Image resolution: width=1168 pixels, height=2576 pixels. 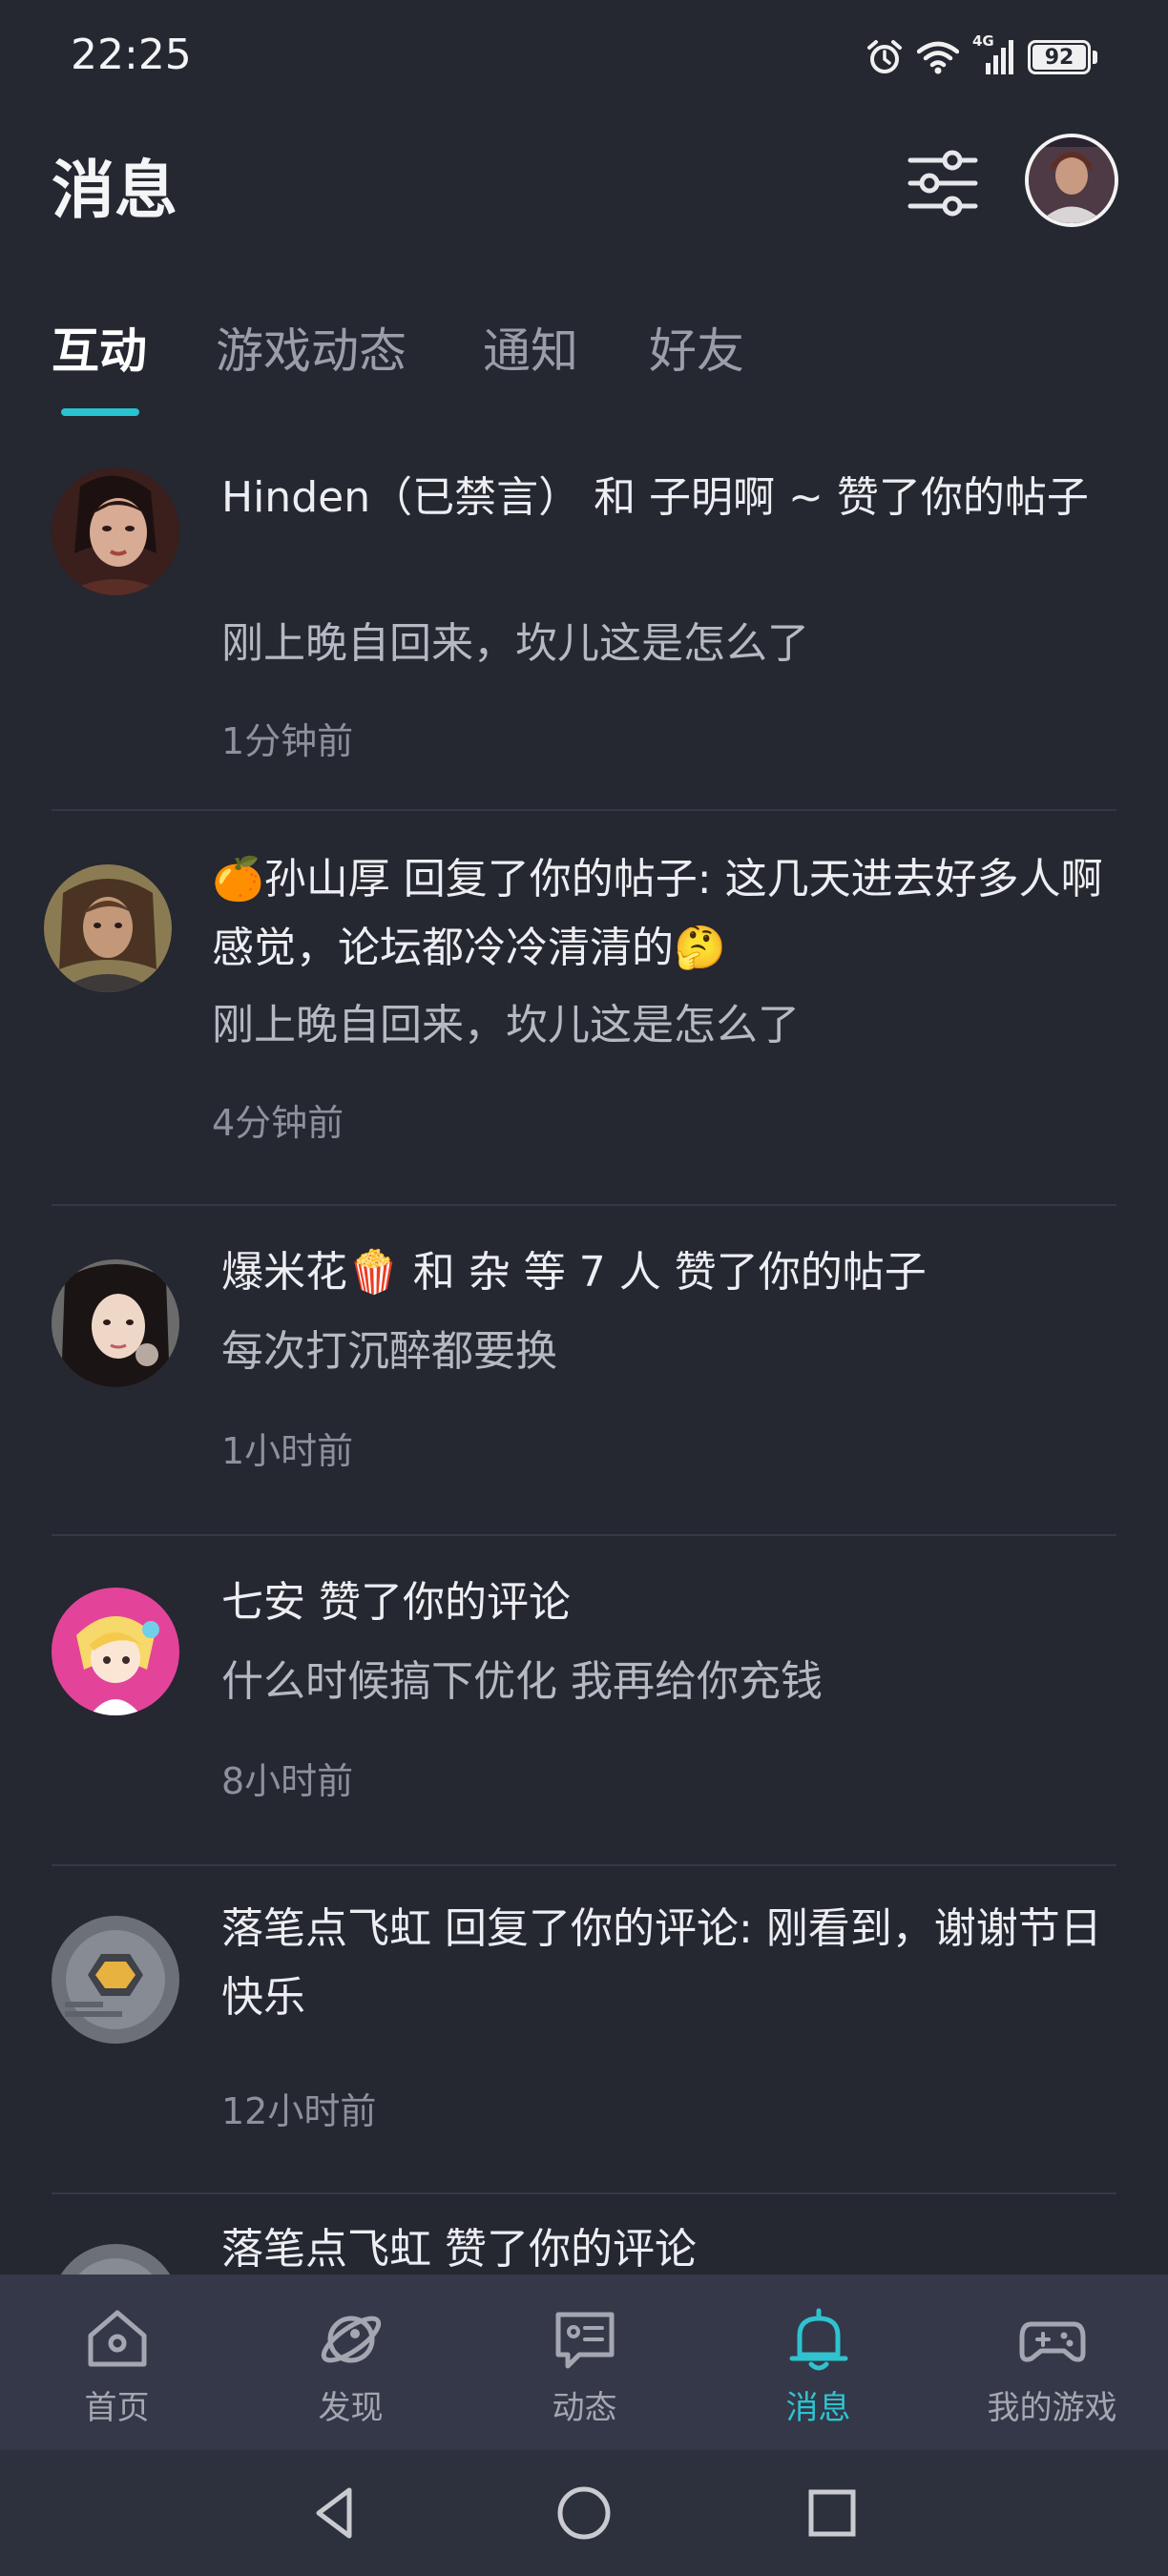 What do you see at coordinates (938, 57) in the screenshot?
I see `wifi-icon` at bounding box center [938, 57].